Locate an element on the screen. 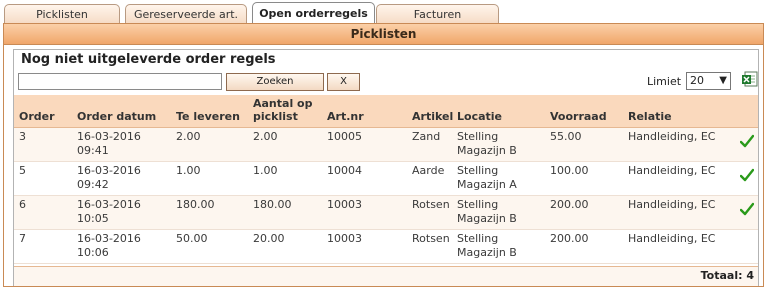 This screenshot has height=289, width=767. tab-gereserveerde-art: Gereserveerde art. is located at coordinates (186, 13).